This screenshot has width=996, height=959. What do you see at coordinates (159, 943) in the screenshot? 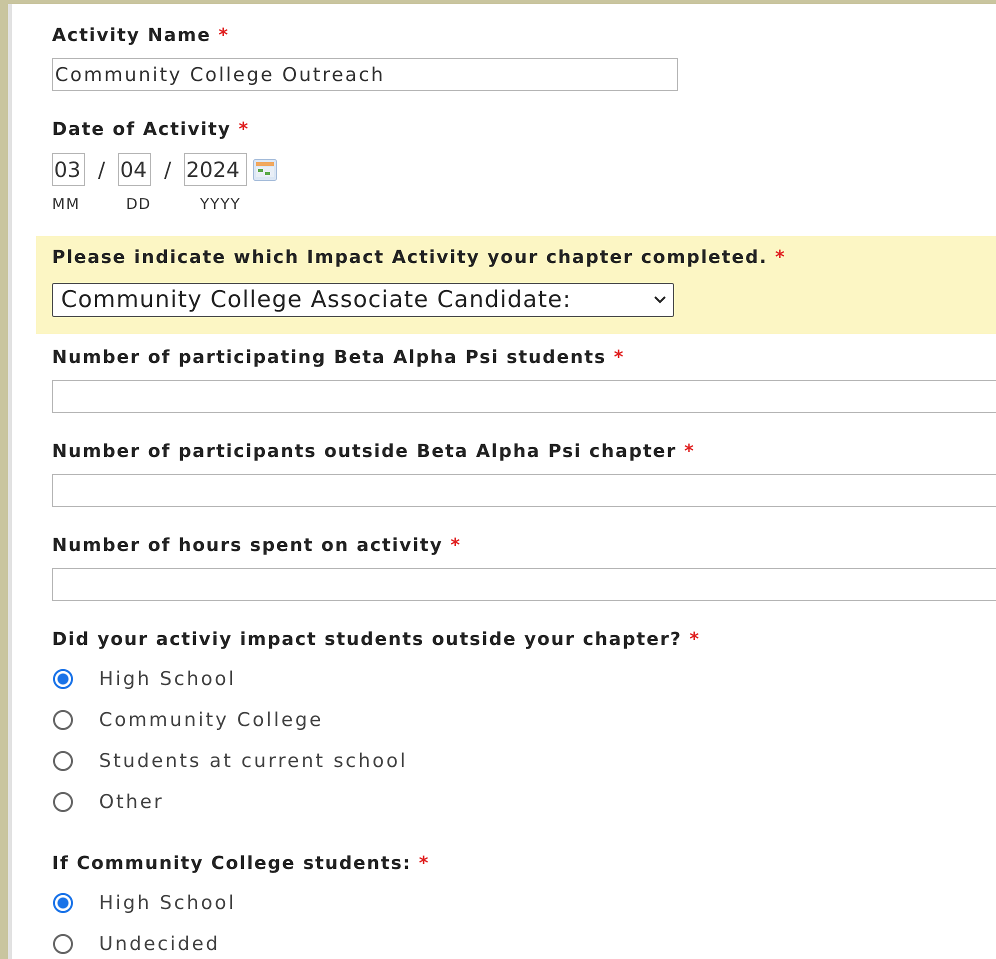
I see `option-label: Undecided` at bounding box center [159, 943].